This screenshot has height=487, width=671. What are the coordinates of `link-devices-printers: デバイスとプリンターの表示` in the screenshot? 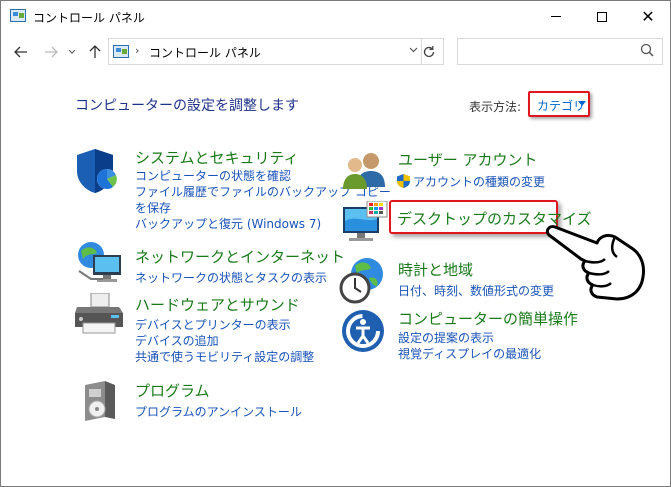 It's located at (213, 324).